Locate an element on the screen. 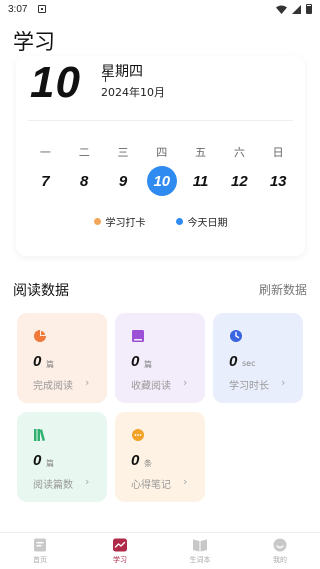 The height and width of the screenshot is (569, 320). tab-vocab-book: 生词本 is located at coordinates (200, 551).